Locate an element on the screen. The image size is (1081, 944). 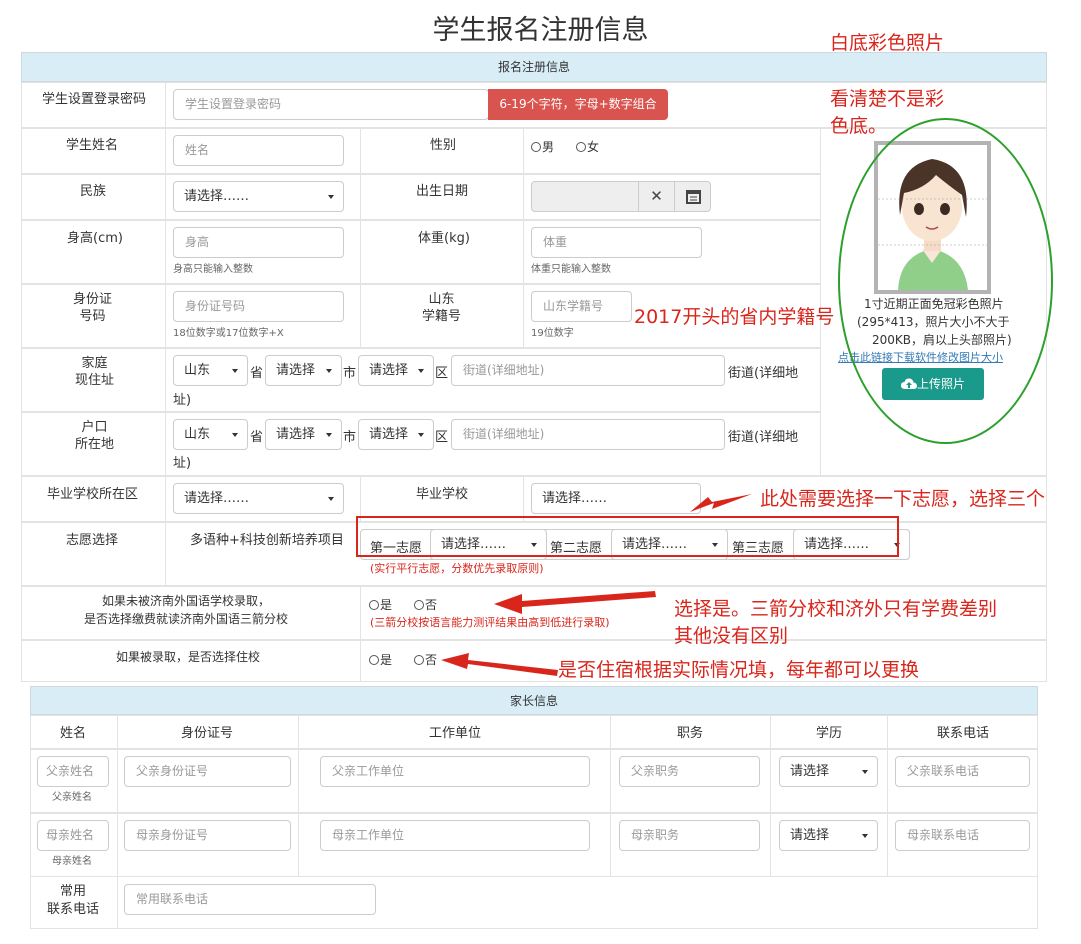
home-province-value: 山东 is located at coordinates (197, 370).